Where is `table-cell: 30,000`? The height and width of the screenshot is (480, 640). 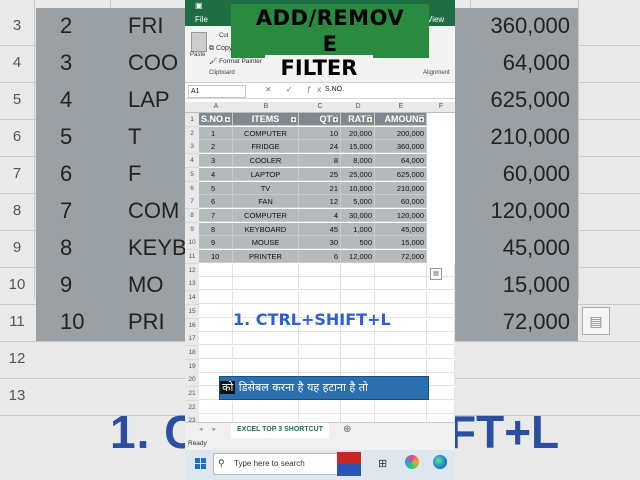 table-cell: 30,000 is located at coordinates (358, 215).